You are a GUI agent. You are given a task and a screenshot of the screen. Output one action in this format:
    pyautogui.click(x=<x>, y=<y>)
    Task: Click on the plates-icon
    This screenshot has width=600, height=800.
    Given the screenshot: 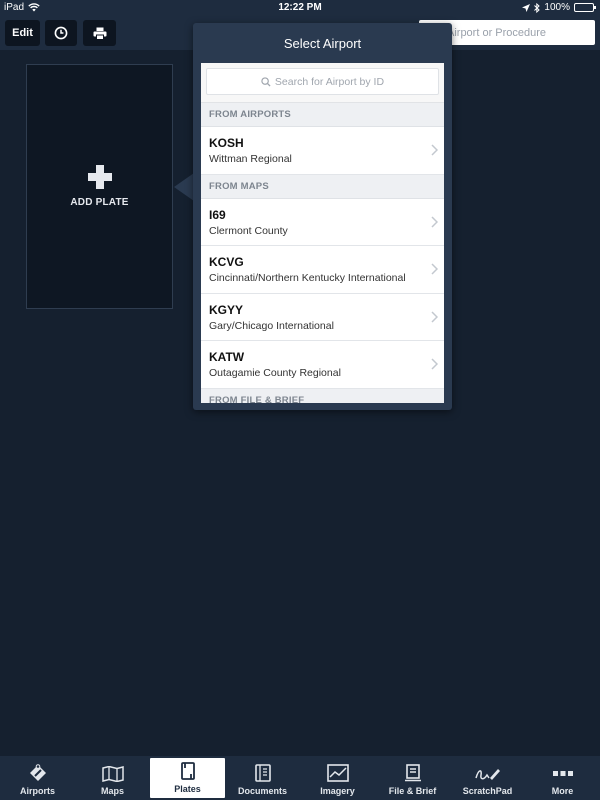 What is the action you would take?
    pyautogui.click(x=187, y=771)
    